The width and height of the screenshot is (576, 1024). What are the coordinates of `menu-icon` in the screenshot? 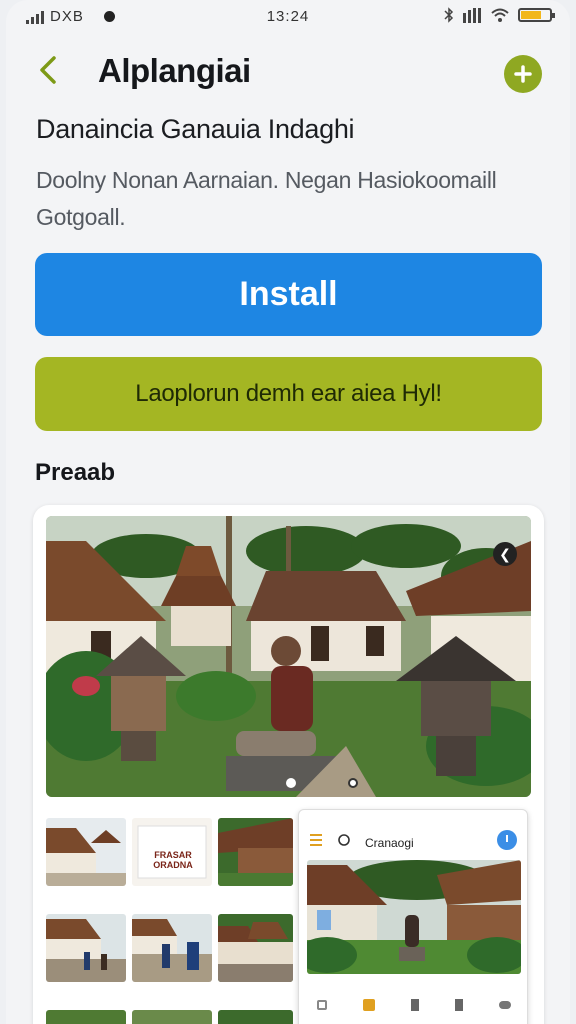 It's located at (316, 840).